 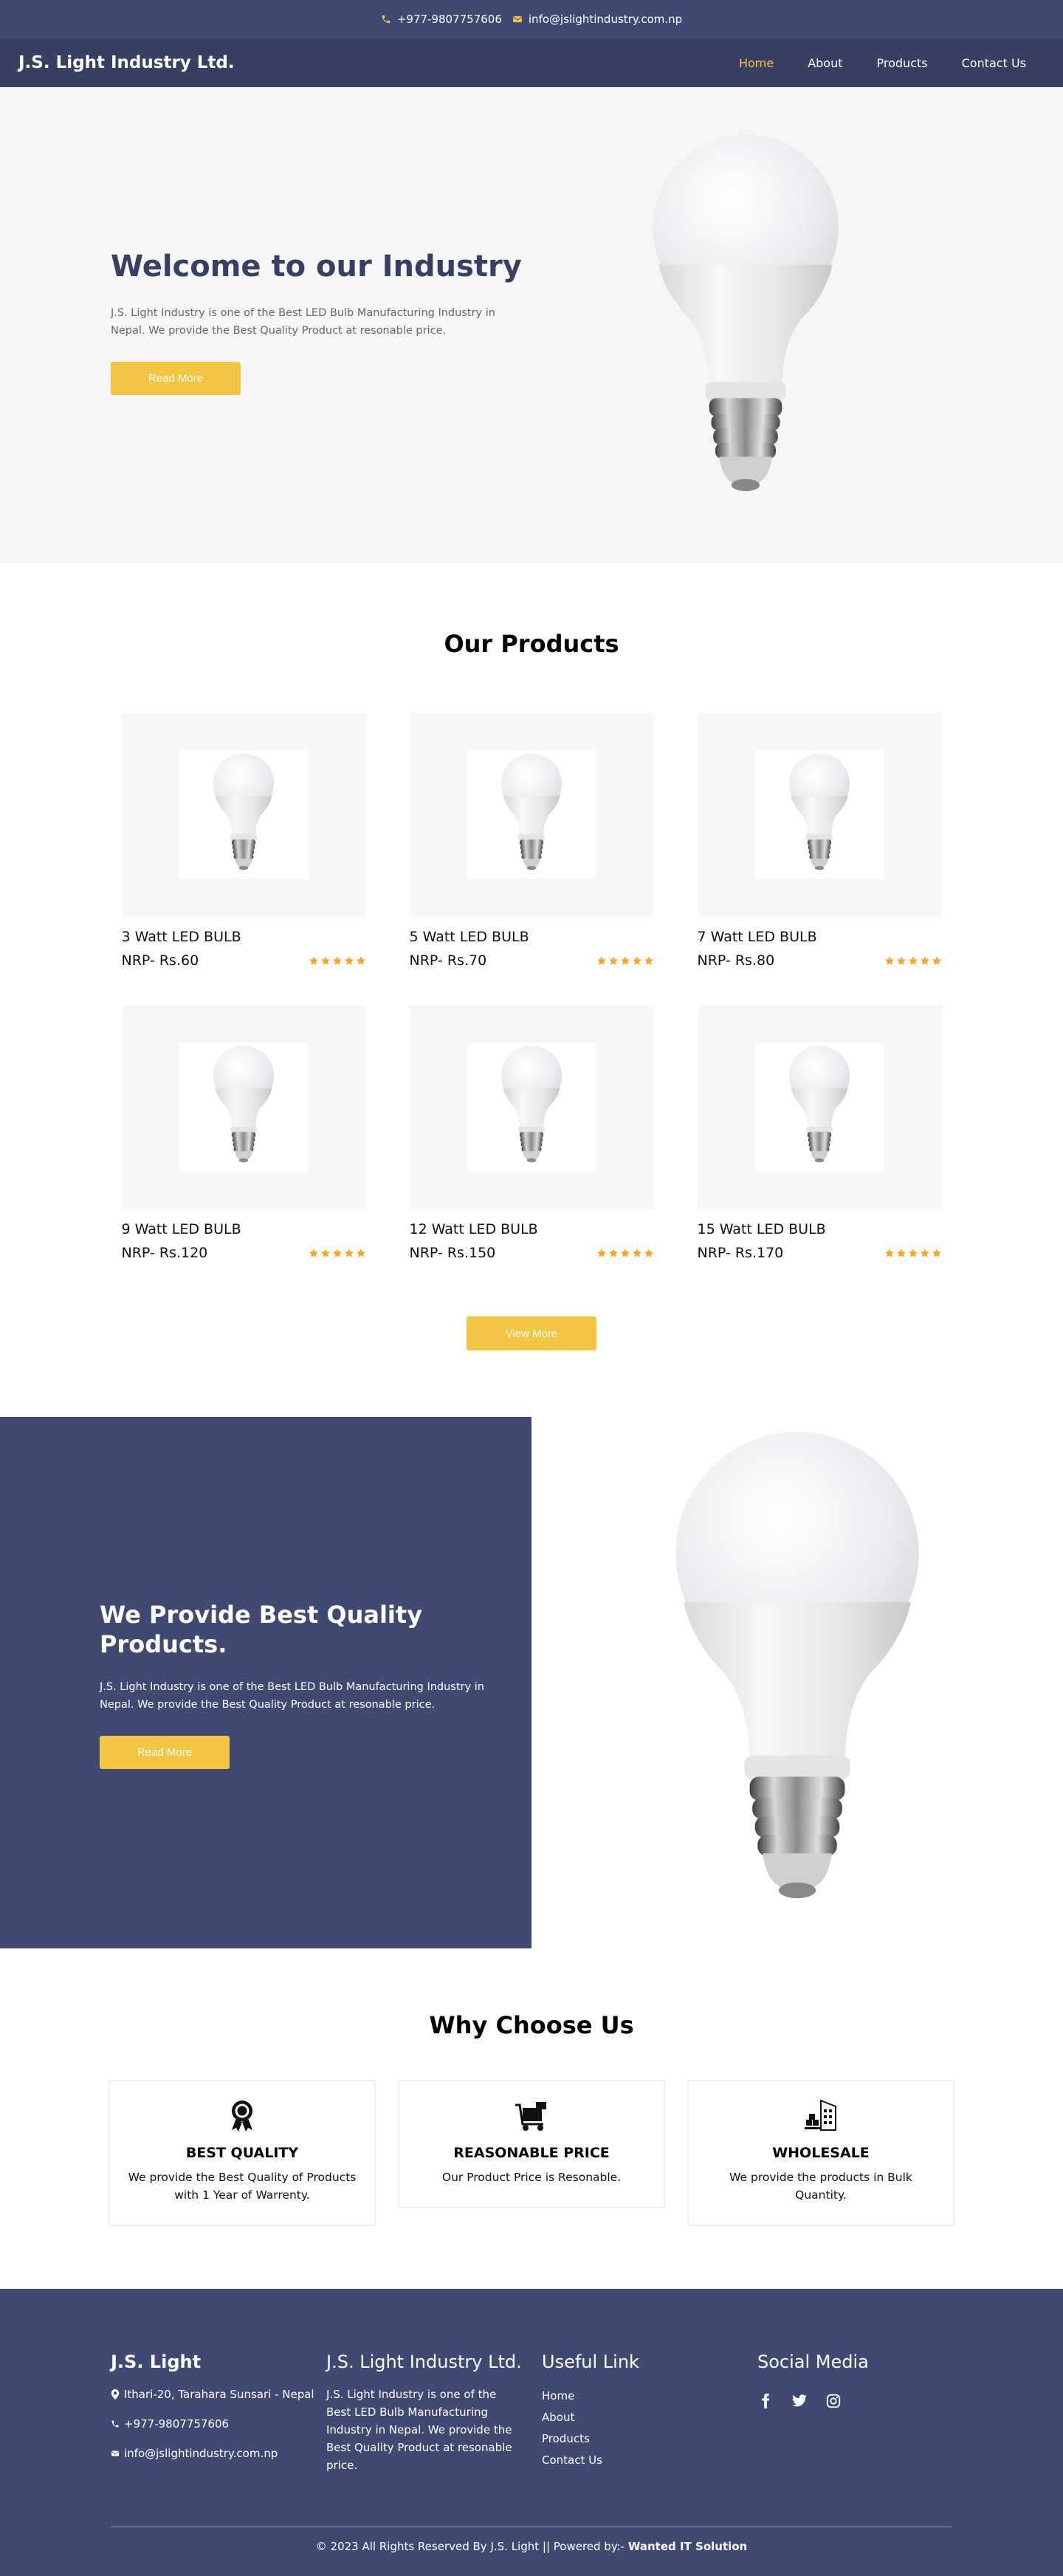 I want to click on footer-brand: J.S. Light, so click(x=157, y=2362).